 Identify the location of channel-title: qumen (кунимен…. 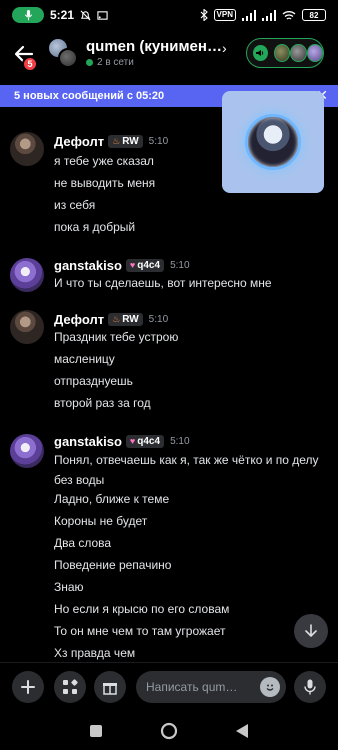
(154, 46).